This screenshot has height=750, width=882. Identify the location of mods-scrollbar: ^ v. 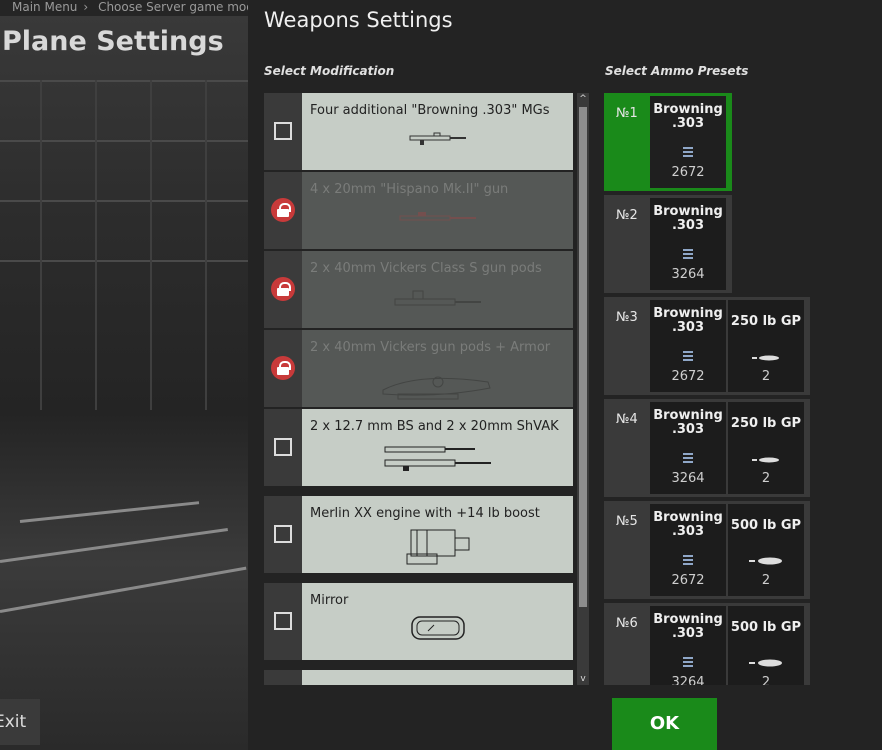
(583, 389).